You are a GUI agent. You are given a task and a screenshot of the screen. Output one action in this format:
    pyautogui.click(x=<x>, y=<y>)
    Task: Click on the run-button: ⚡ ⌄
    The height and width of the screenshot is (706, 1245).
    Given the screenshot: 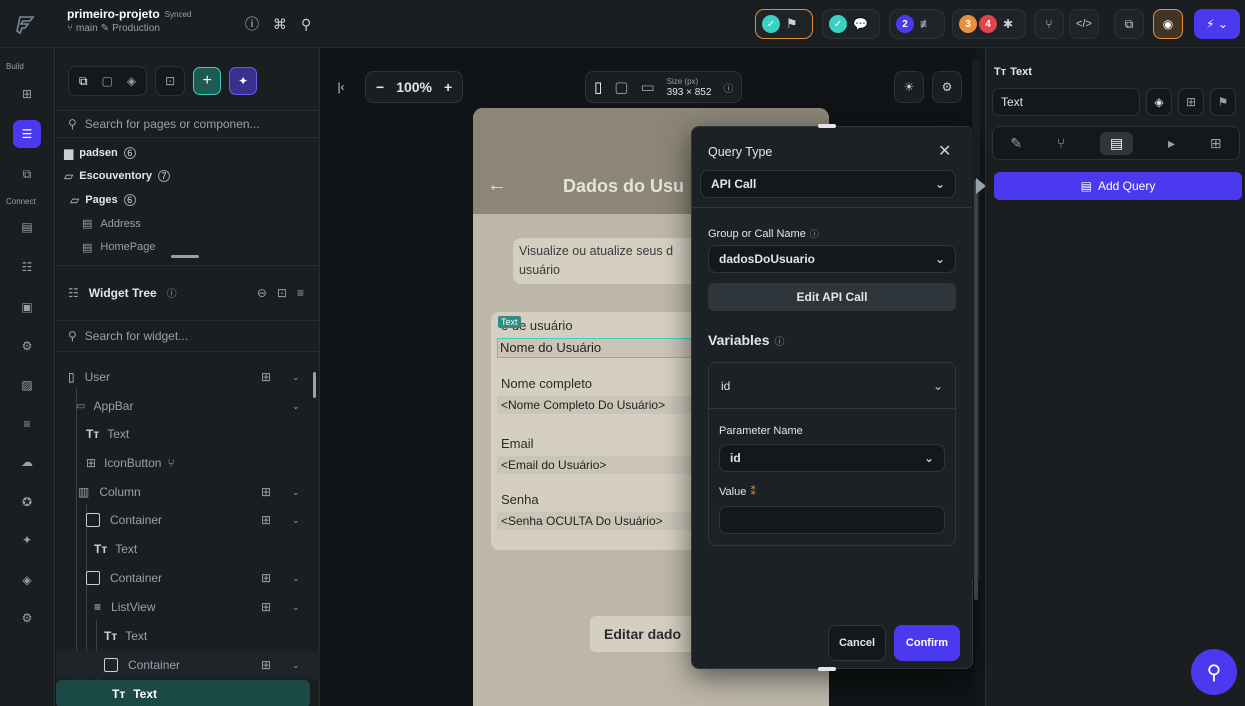 What is the action you would take?
    pyautogui.click(x=1217, y=24)
    